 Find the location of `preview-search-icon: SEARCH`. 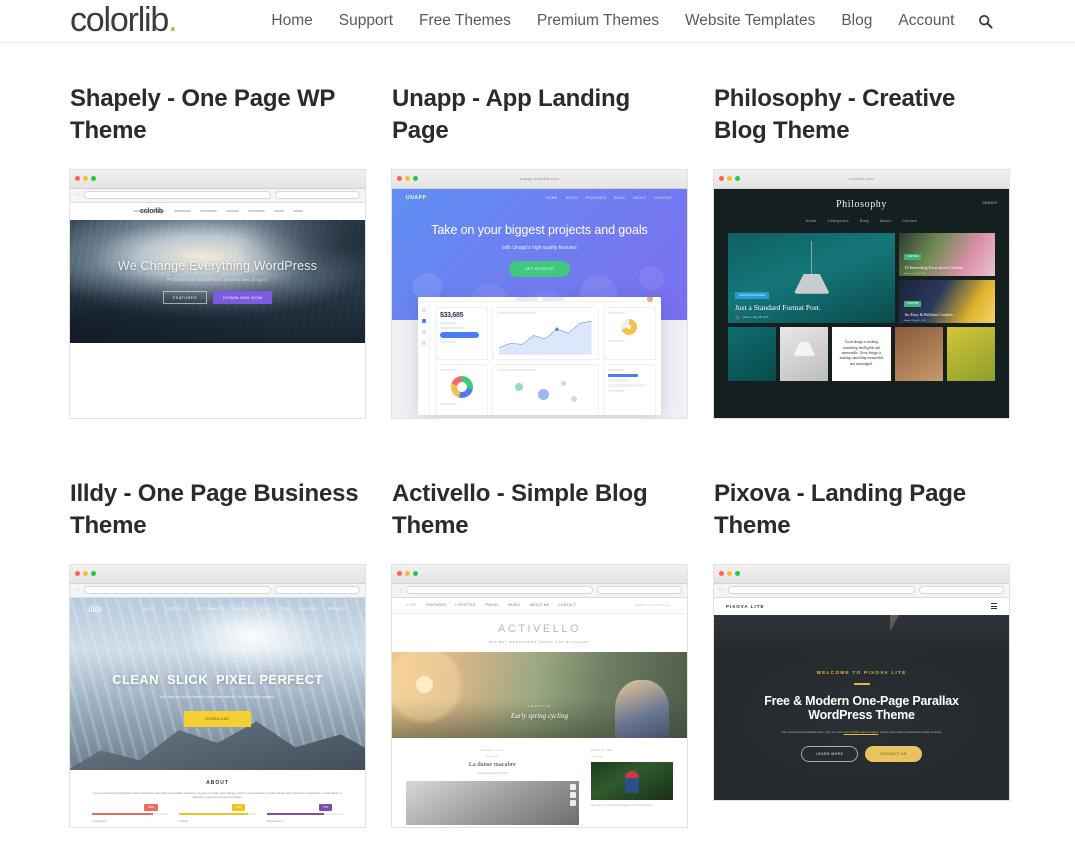

preview-search-icon: SEARCH is located at coordinates (989, 202).